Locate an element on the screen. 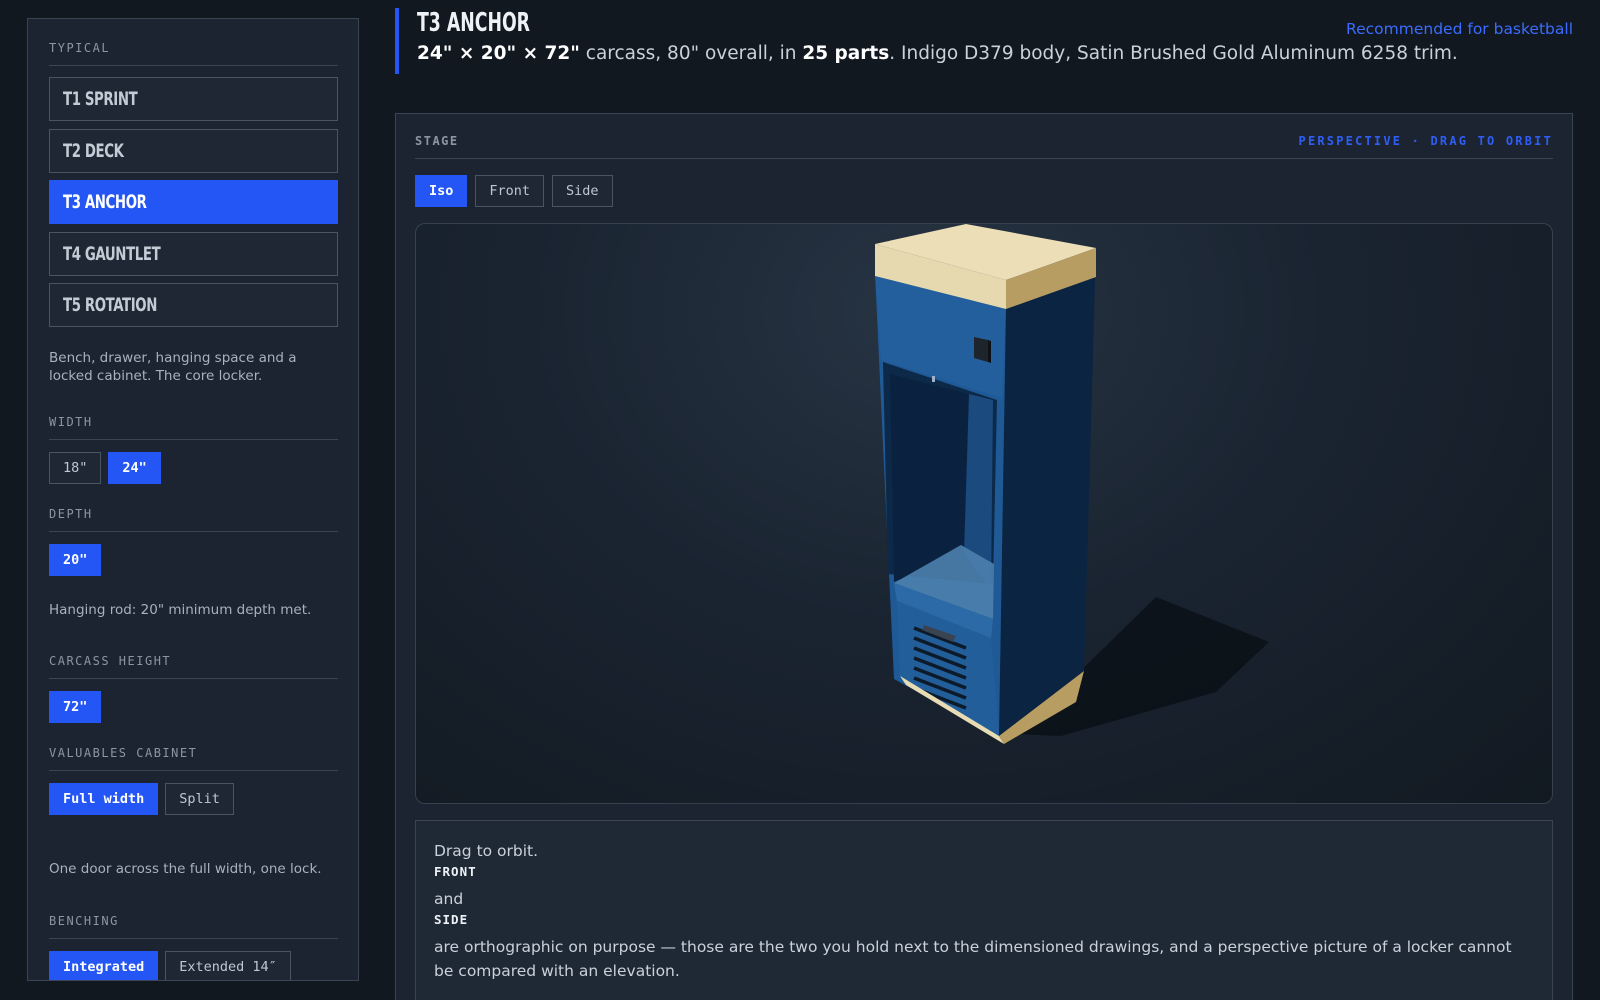 The width and height of the screenshot is (1600, 1000). valuables-option-full-width: Full width is located at coordinates (104, 799).